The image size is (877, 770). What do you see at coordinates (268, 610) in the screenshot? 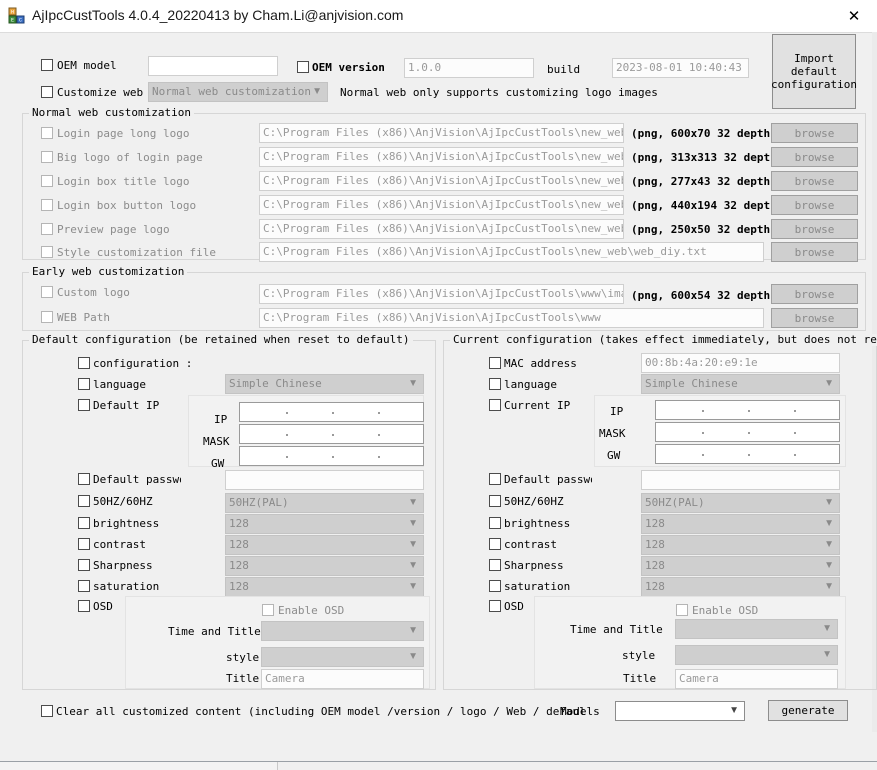
I see `default-enable-osd-checkbox` at bounding box center [268, 610].